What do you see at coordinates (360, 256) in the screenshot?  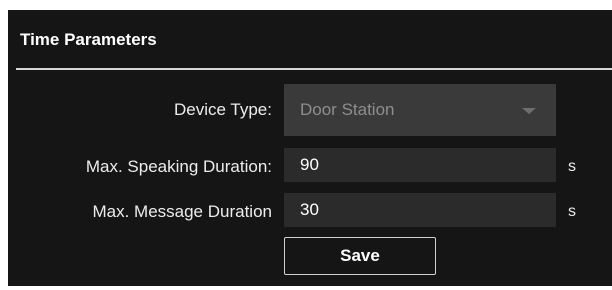 I see `save-button: Save` at bounding box center [360, 256].